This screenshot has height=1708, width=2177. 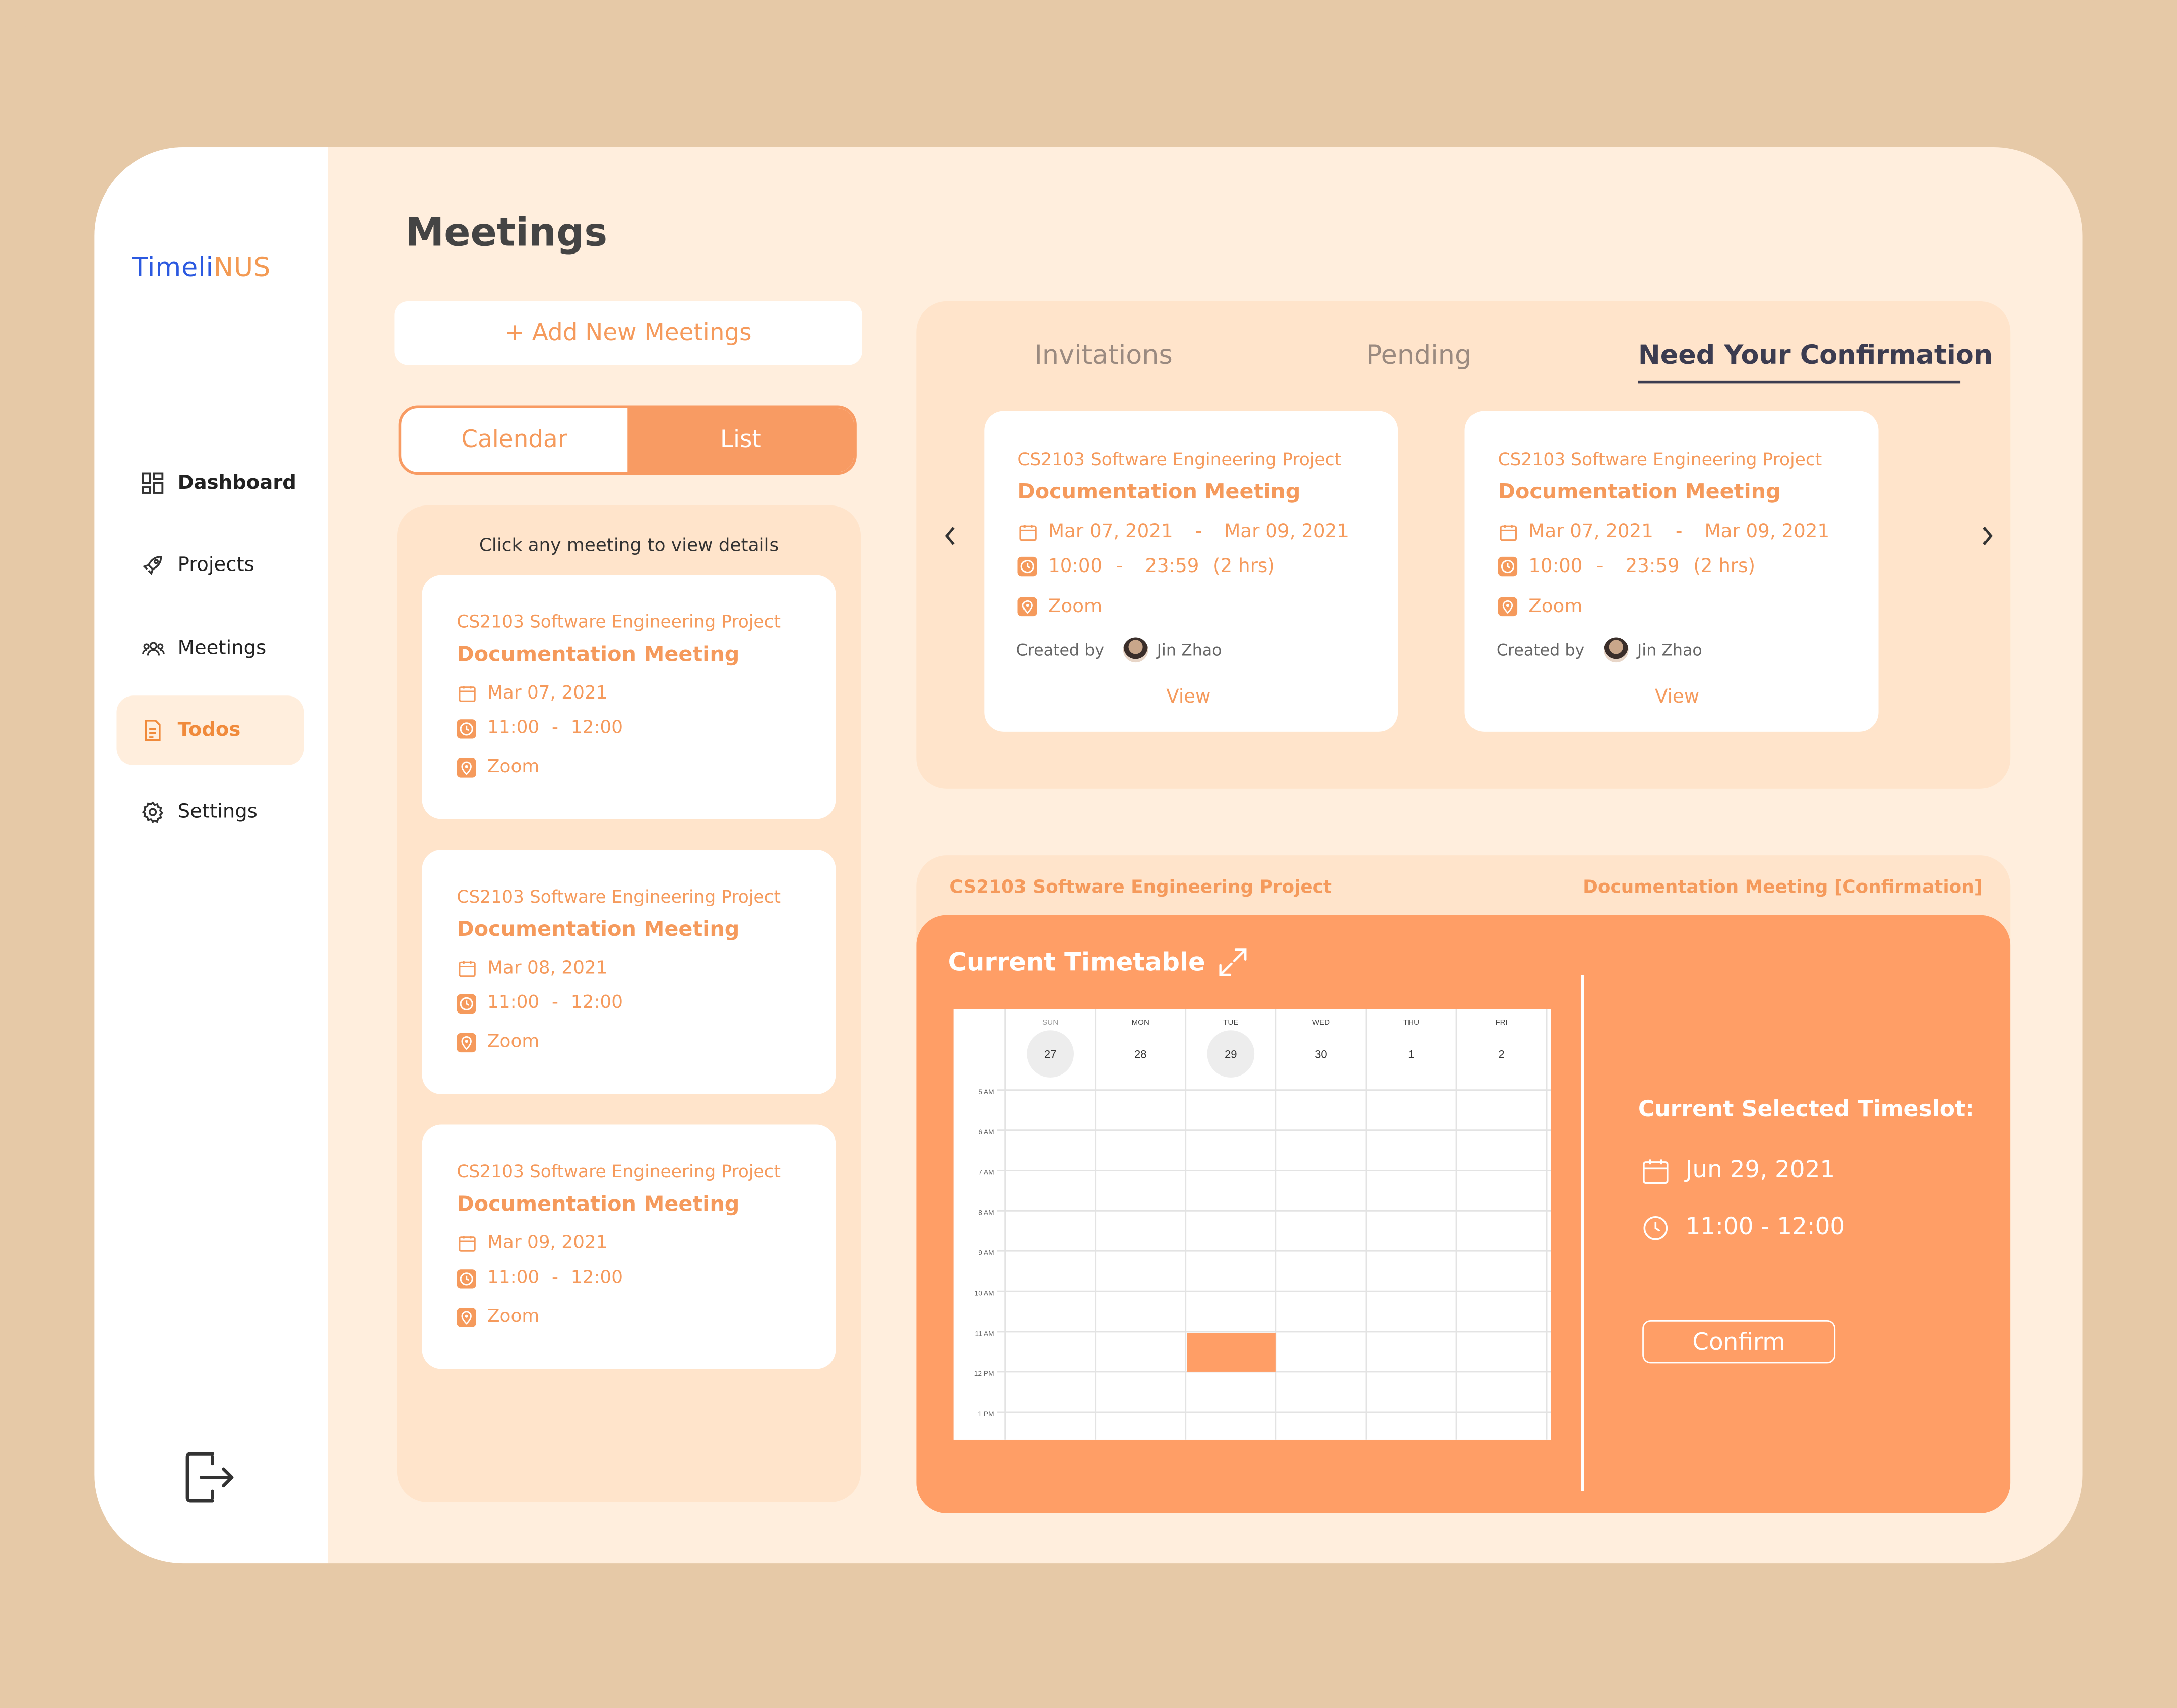 What do you see at coordinates (153, 484) in the screenshot?
I see `grid-icon` at bounding box center [153, 484].